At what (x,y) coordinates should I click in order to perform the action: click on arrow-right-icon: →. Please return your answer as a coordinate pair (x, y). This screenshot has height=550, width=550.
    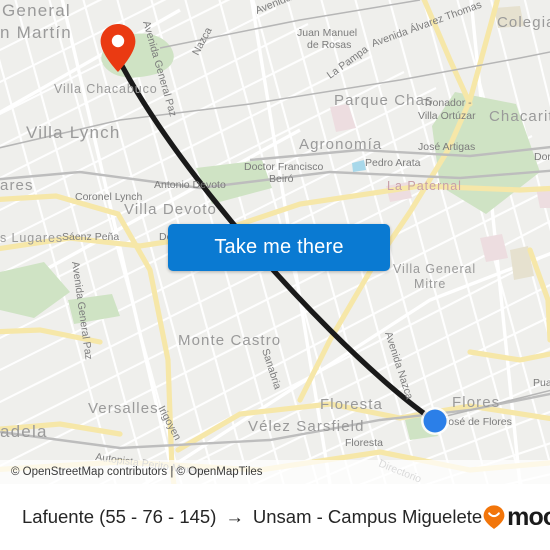
    Looking at the image, I should click on (234, 516).